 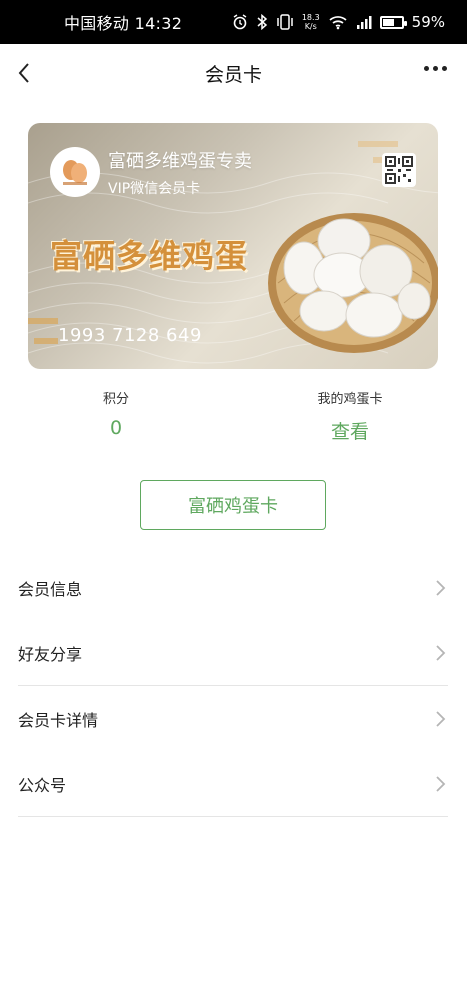 I want to click on card-number: 1993 7128 649, so click(x=130, y=335).